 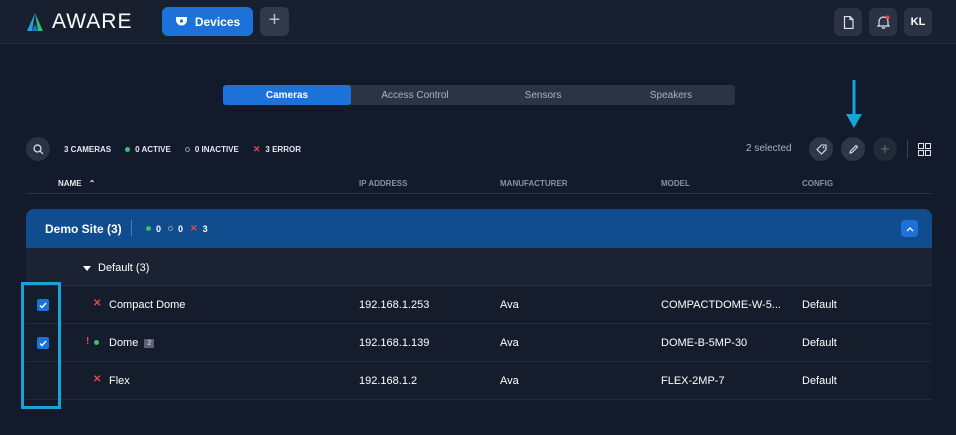 I want to click on sort-ascending-icon: ⌃, so click(x=92, y=183).